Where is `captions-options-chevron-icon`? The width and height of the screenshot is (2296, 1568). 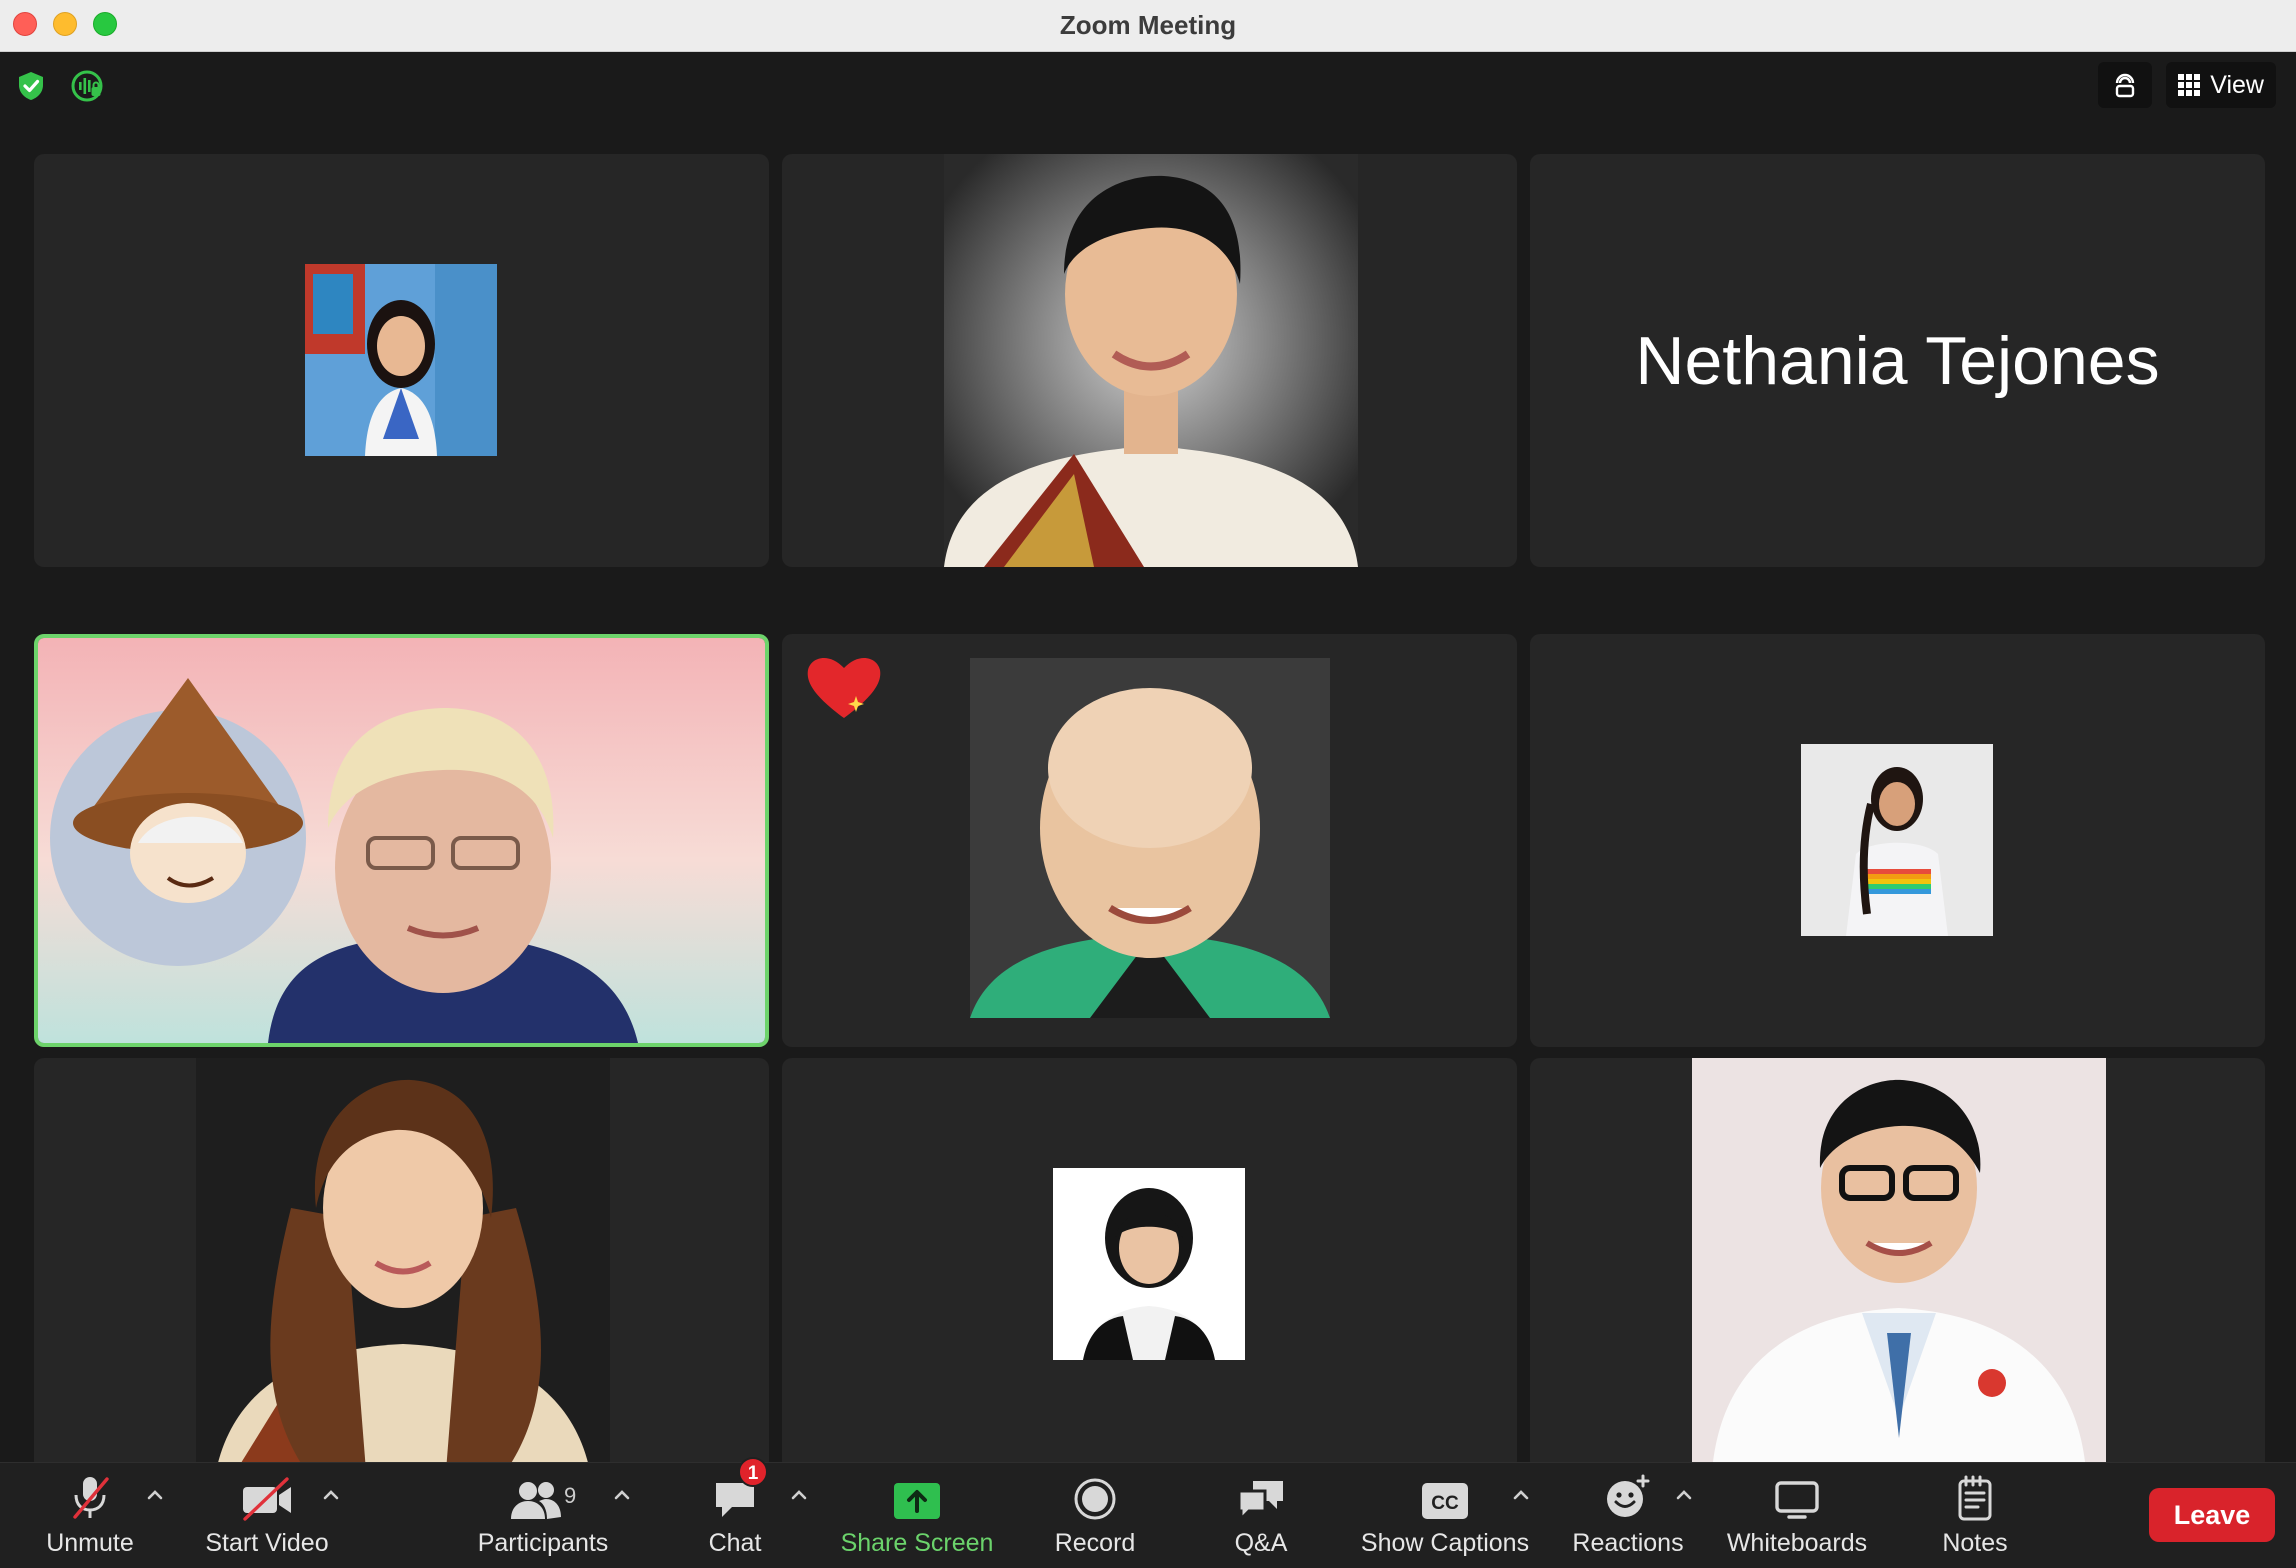 captions-options-chevron-icon is located at coordinates (1521, 1495).